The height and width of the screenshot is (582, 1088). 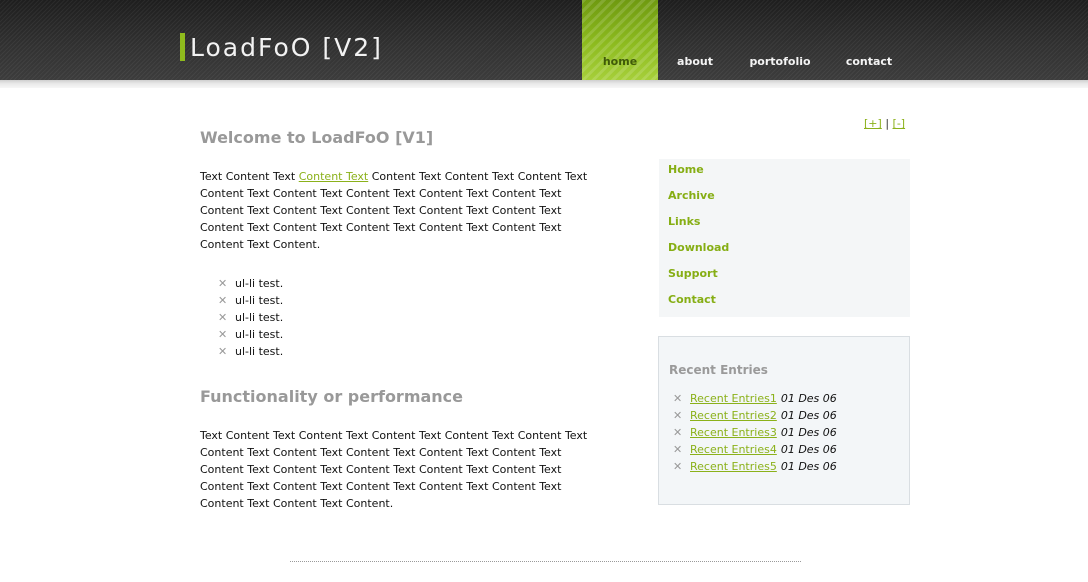 What do you see at coordinates (544, 84) in the screenshot?
I see `header-divider` at bounding box center [544, 84].